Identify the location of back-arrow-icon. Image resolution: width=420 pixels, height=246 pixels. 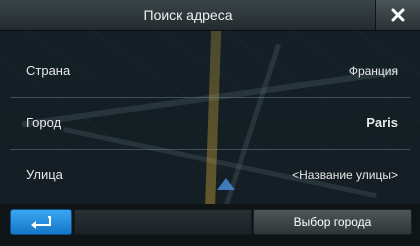
(41, 222).